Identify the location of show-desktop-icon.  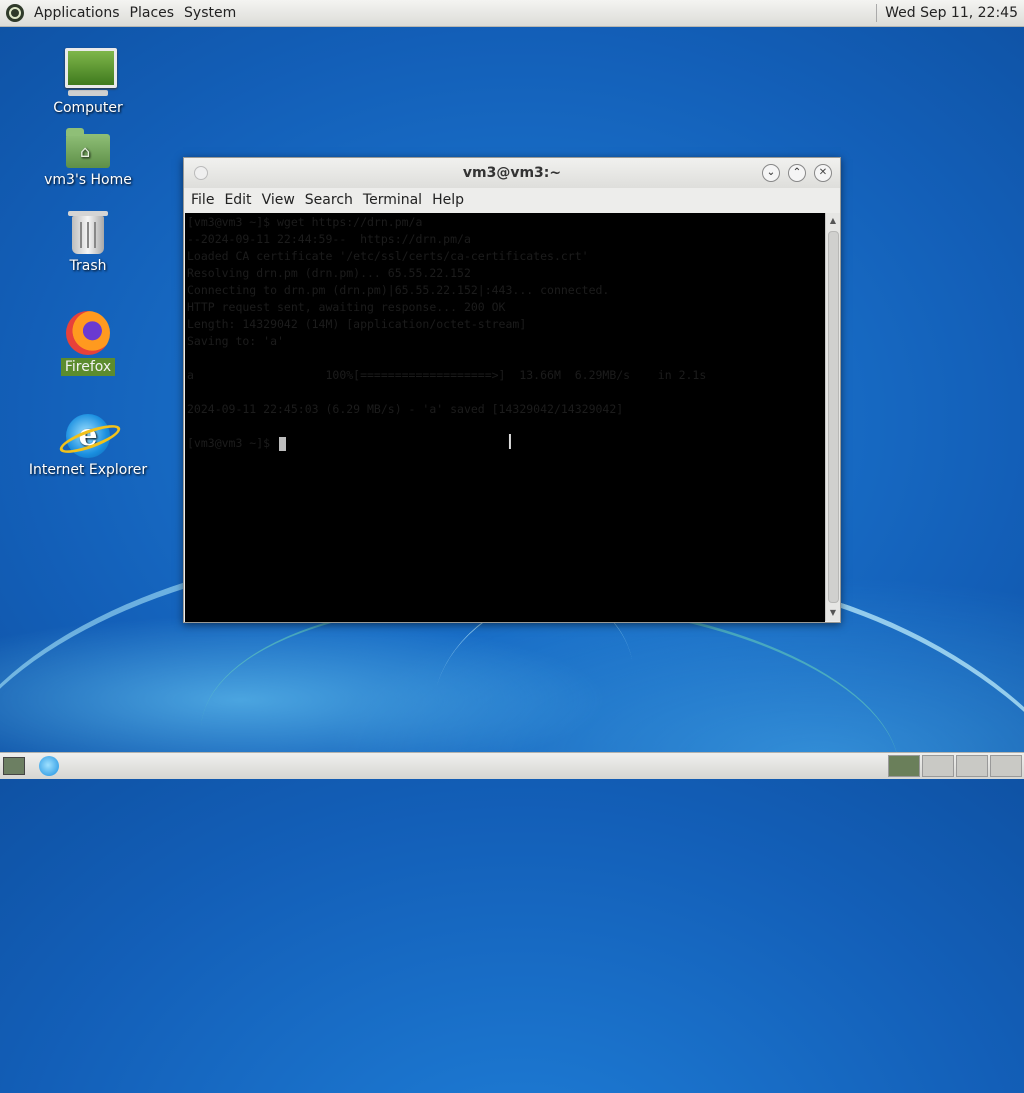
(14, 766).